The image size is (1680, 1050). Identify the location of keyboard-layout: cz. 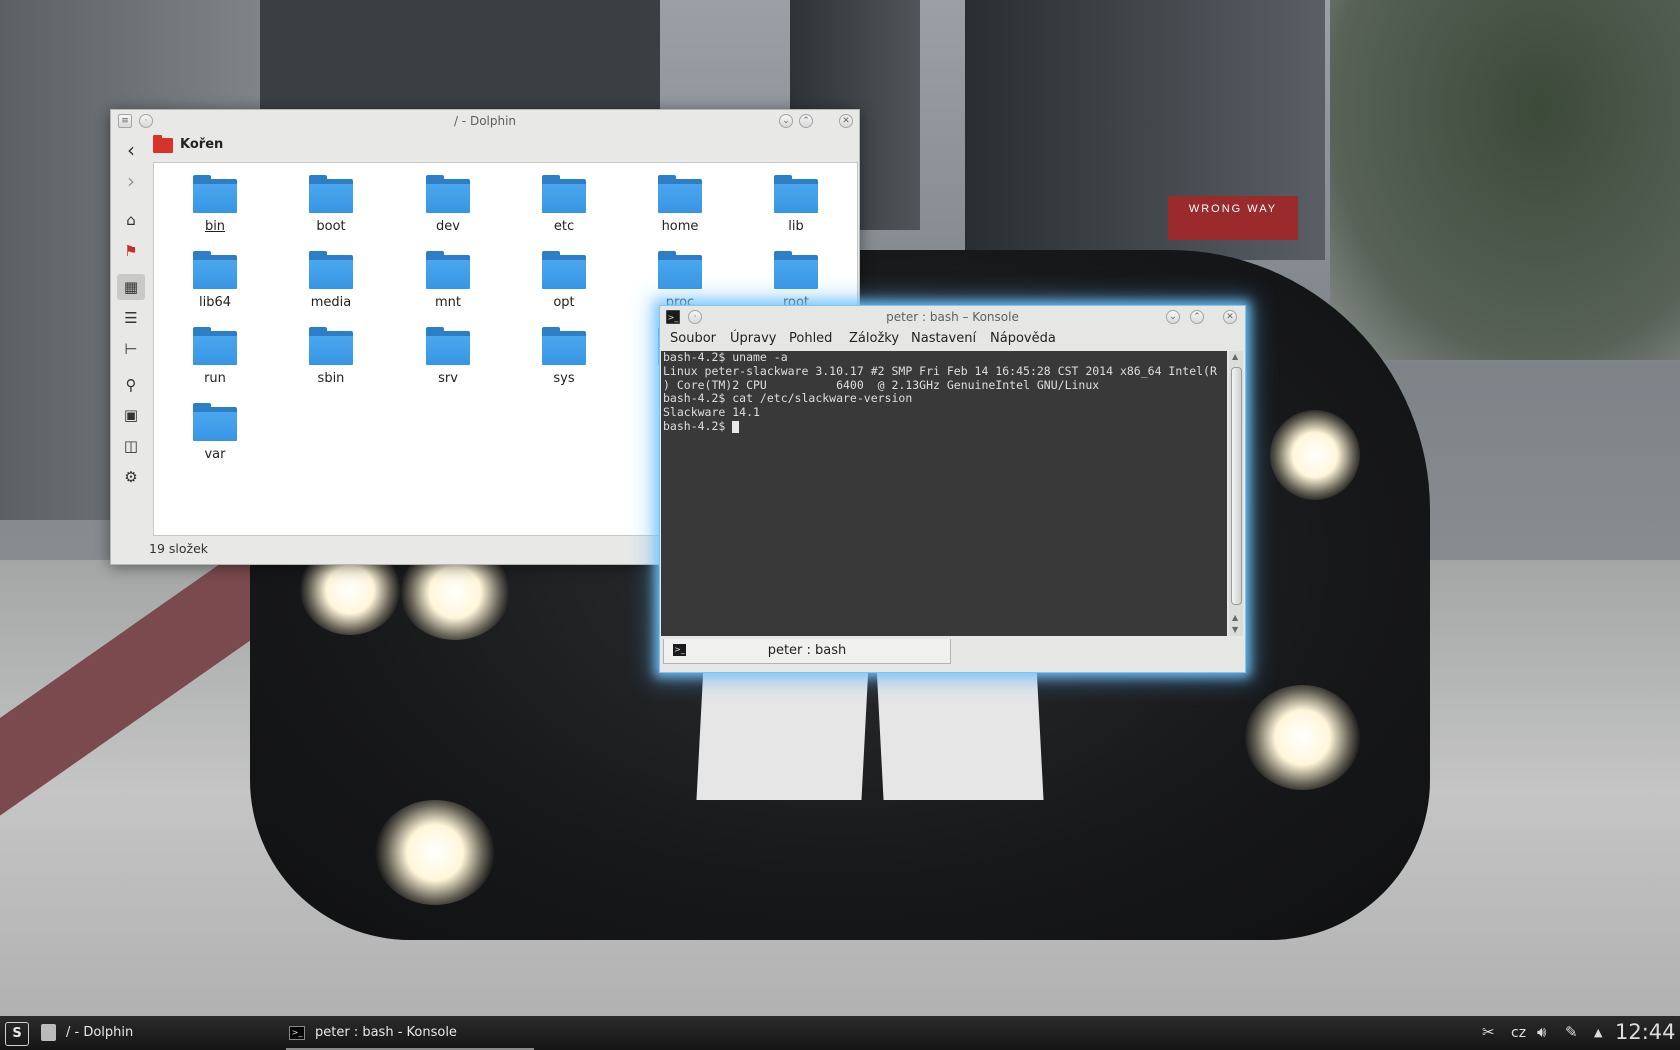
(1518, 1033).